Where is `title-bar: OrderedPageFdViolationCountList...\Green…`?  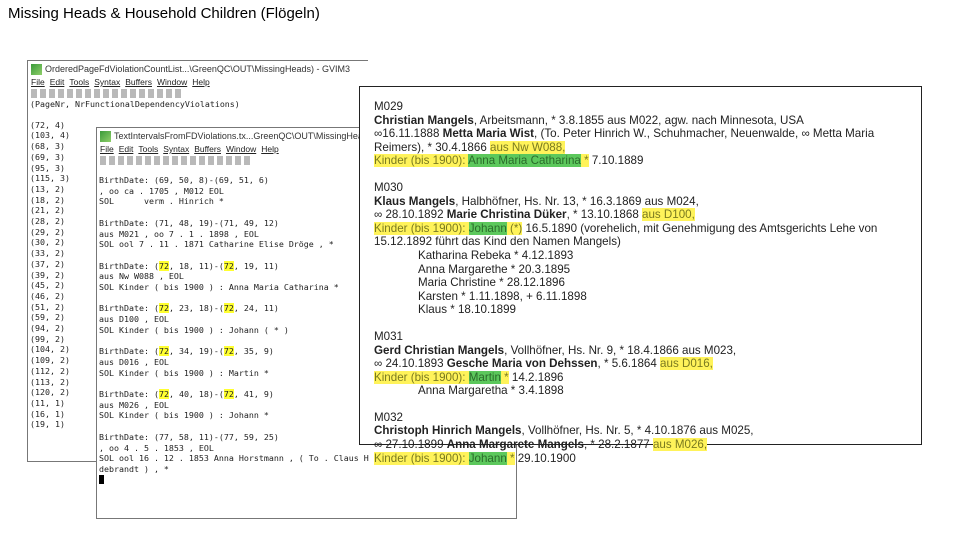
title-bar: OrderedPageFdViolationCountList...\Green… is located at coordinates (198, 69).